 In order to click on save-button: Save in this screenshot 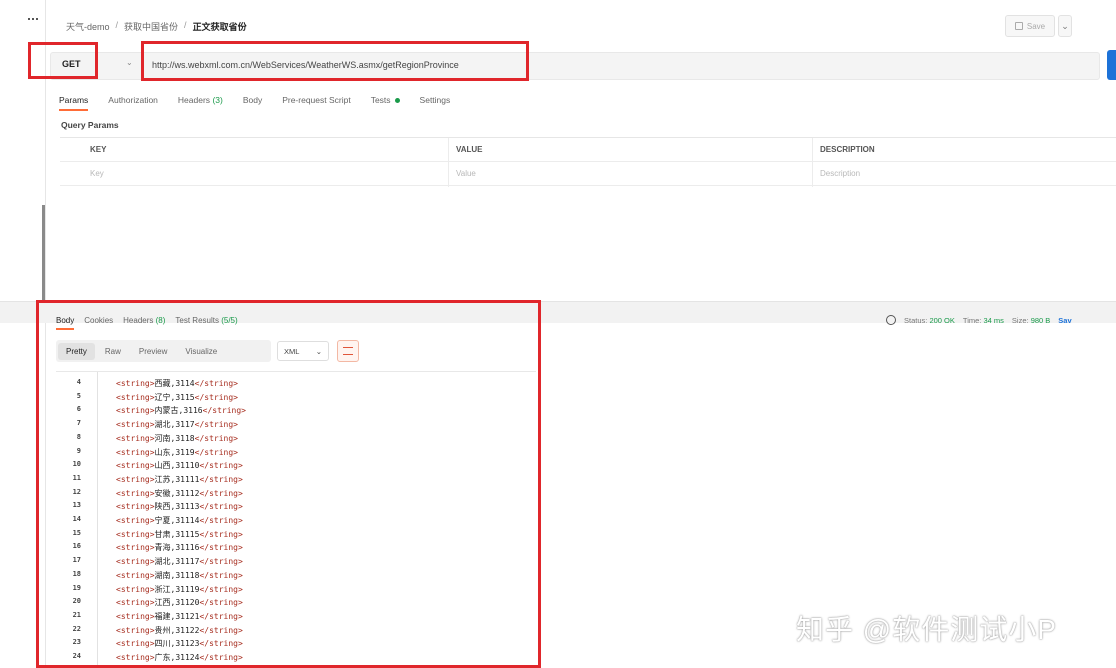, I will do `click(1030, 26)`.